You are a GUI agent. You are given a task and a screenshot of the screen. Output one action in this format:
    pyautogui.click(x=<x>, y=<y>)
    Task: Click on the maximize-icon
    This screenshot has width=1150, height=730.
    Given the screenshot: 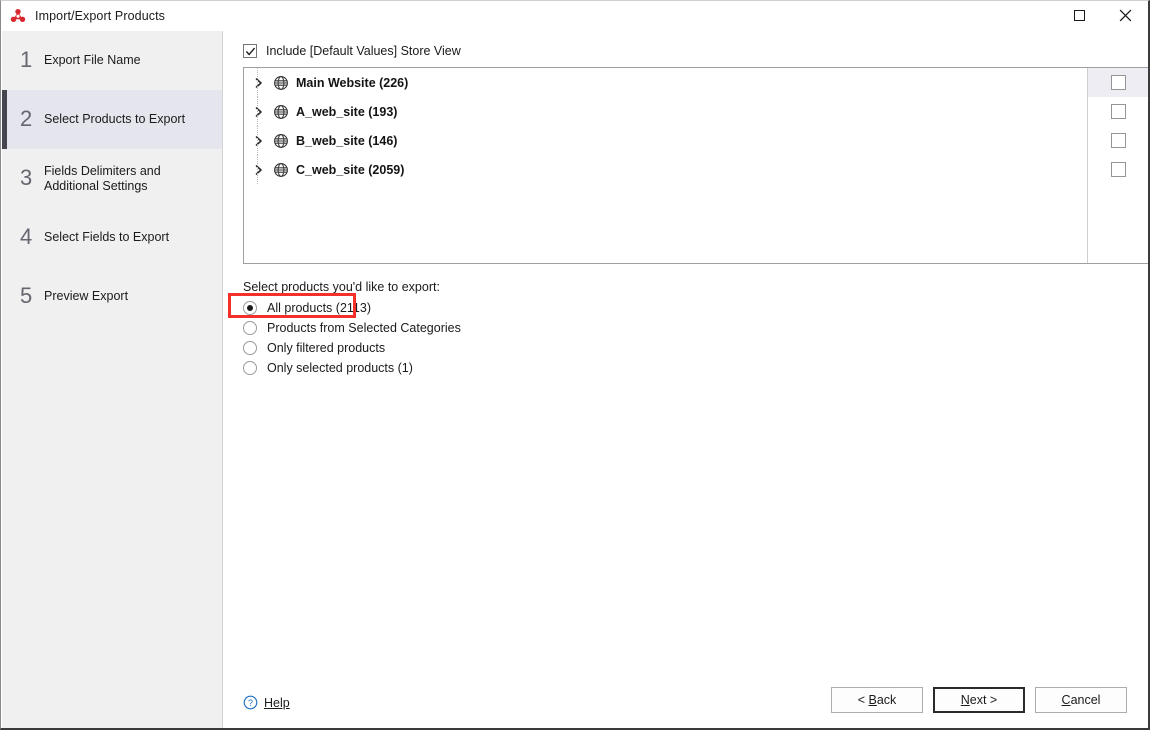 What is the action you would take?
    pyautogui.click(x=1079, y=15)
    